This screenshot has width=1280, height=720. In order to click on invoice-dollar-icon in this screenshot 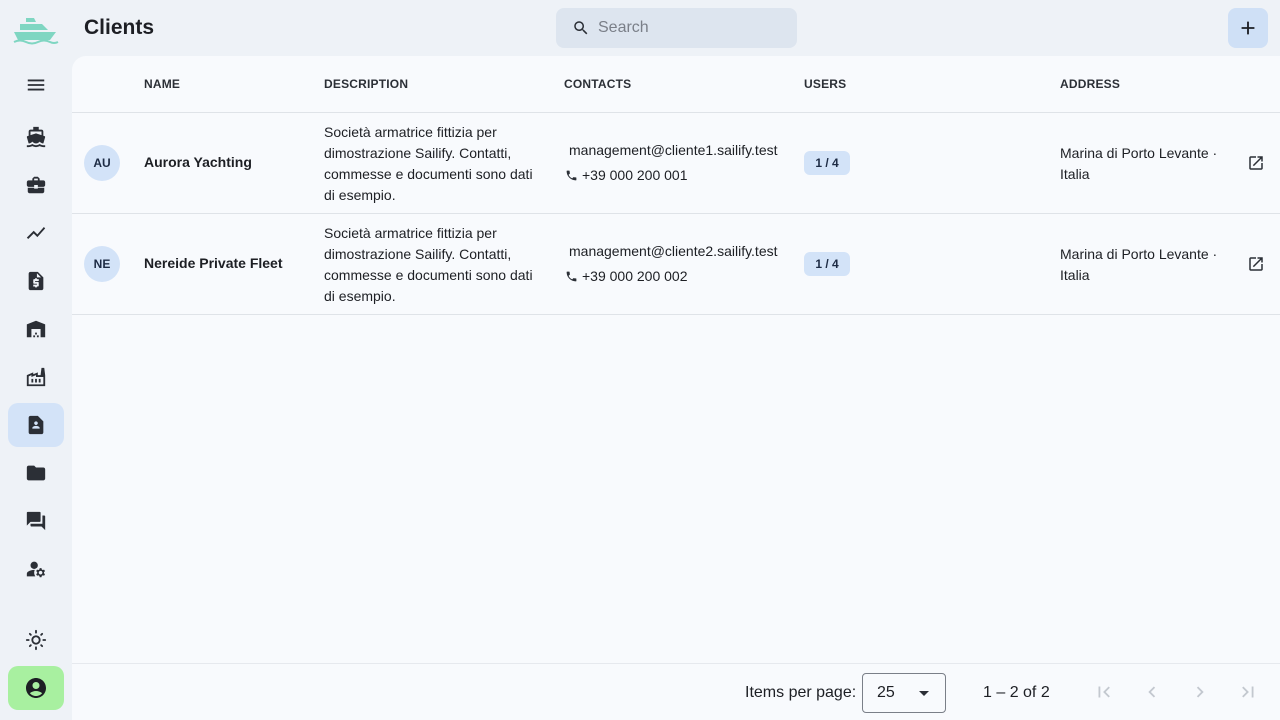, I will do `click(36, 281)`.